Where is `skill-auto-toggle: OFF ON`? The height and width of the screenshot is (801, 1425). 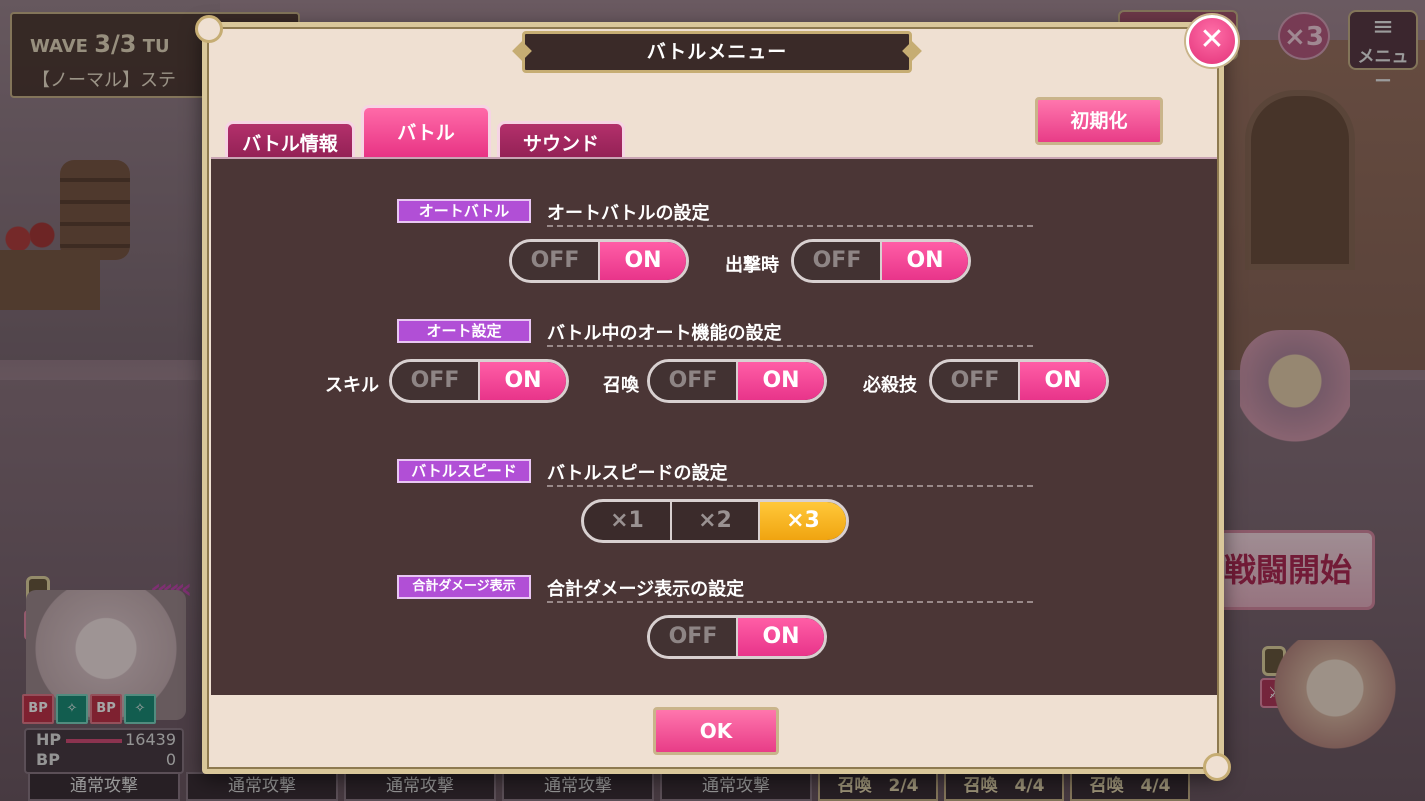
skill-auto-toggle: OFF ON is located at coordinates (479, 381).